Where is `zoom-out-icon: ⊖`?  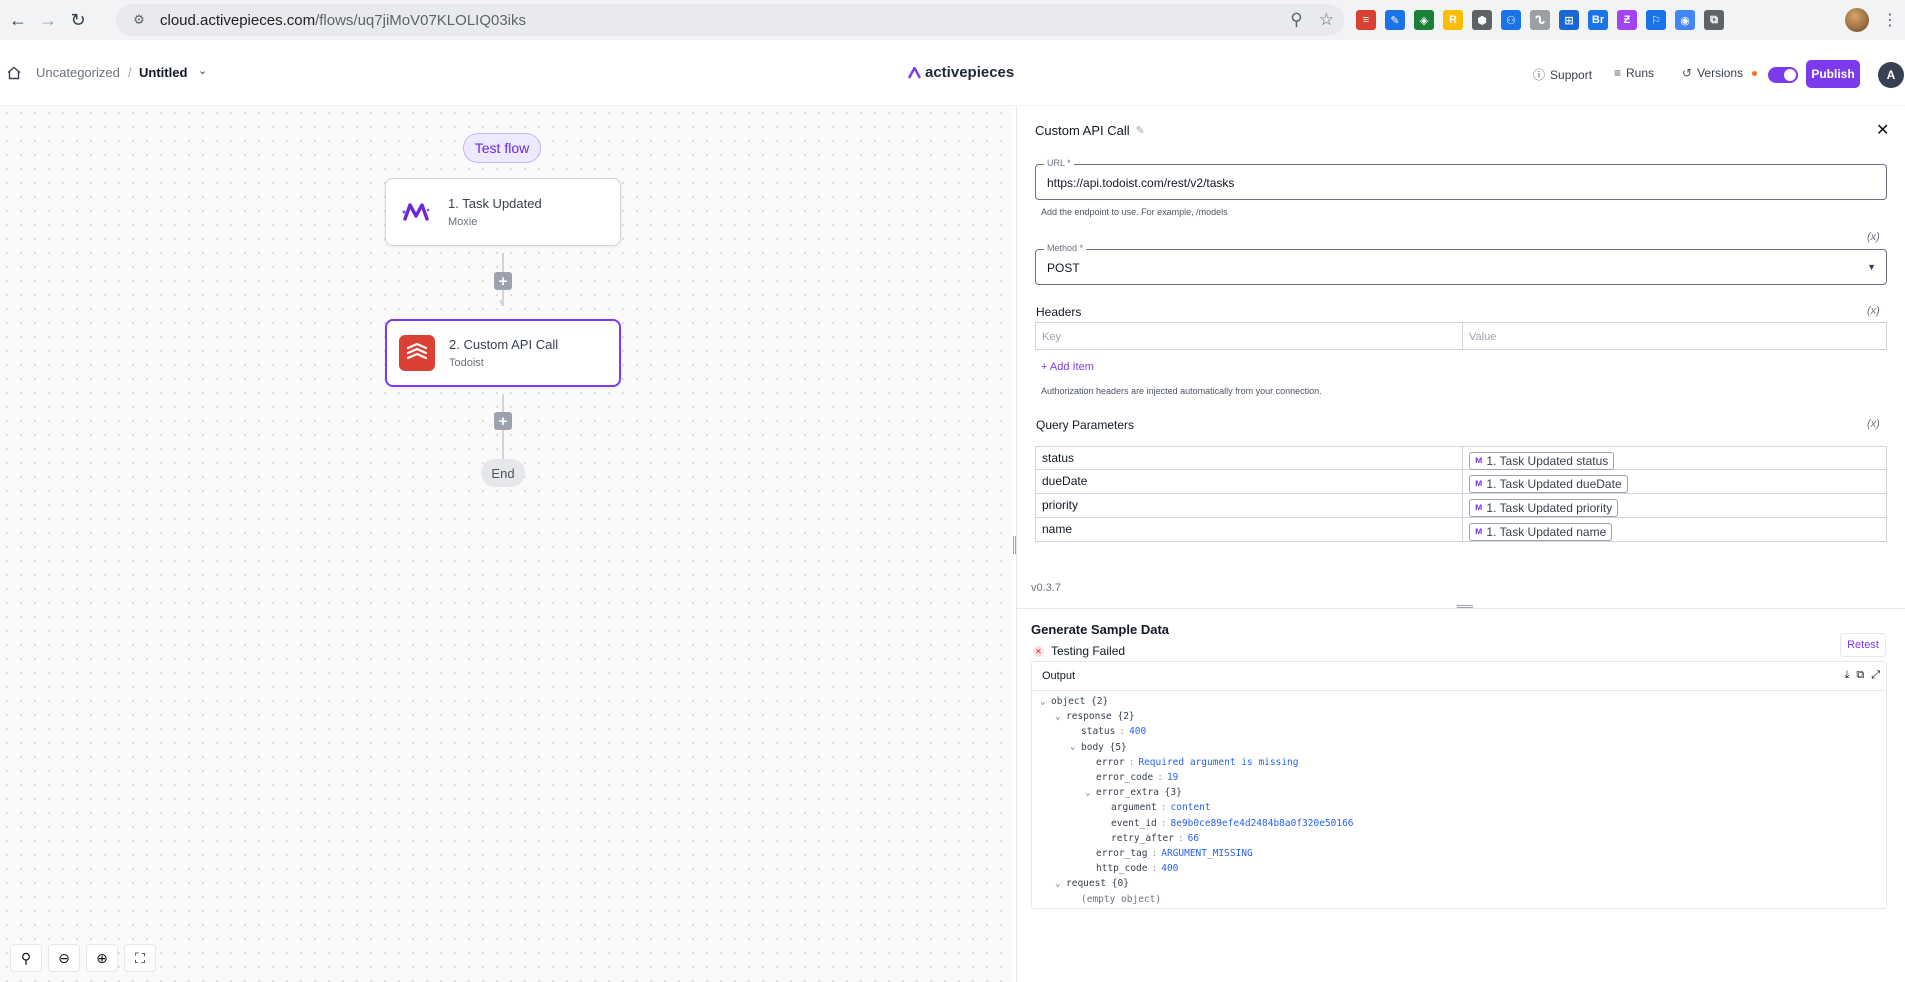 zoom-out-icon: ⊖ is located at coordinates (64, 958).